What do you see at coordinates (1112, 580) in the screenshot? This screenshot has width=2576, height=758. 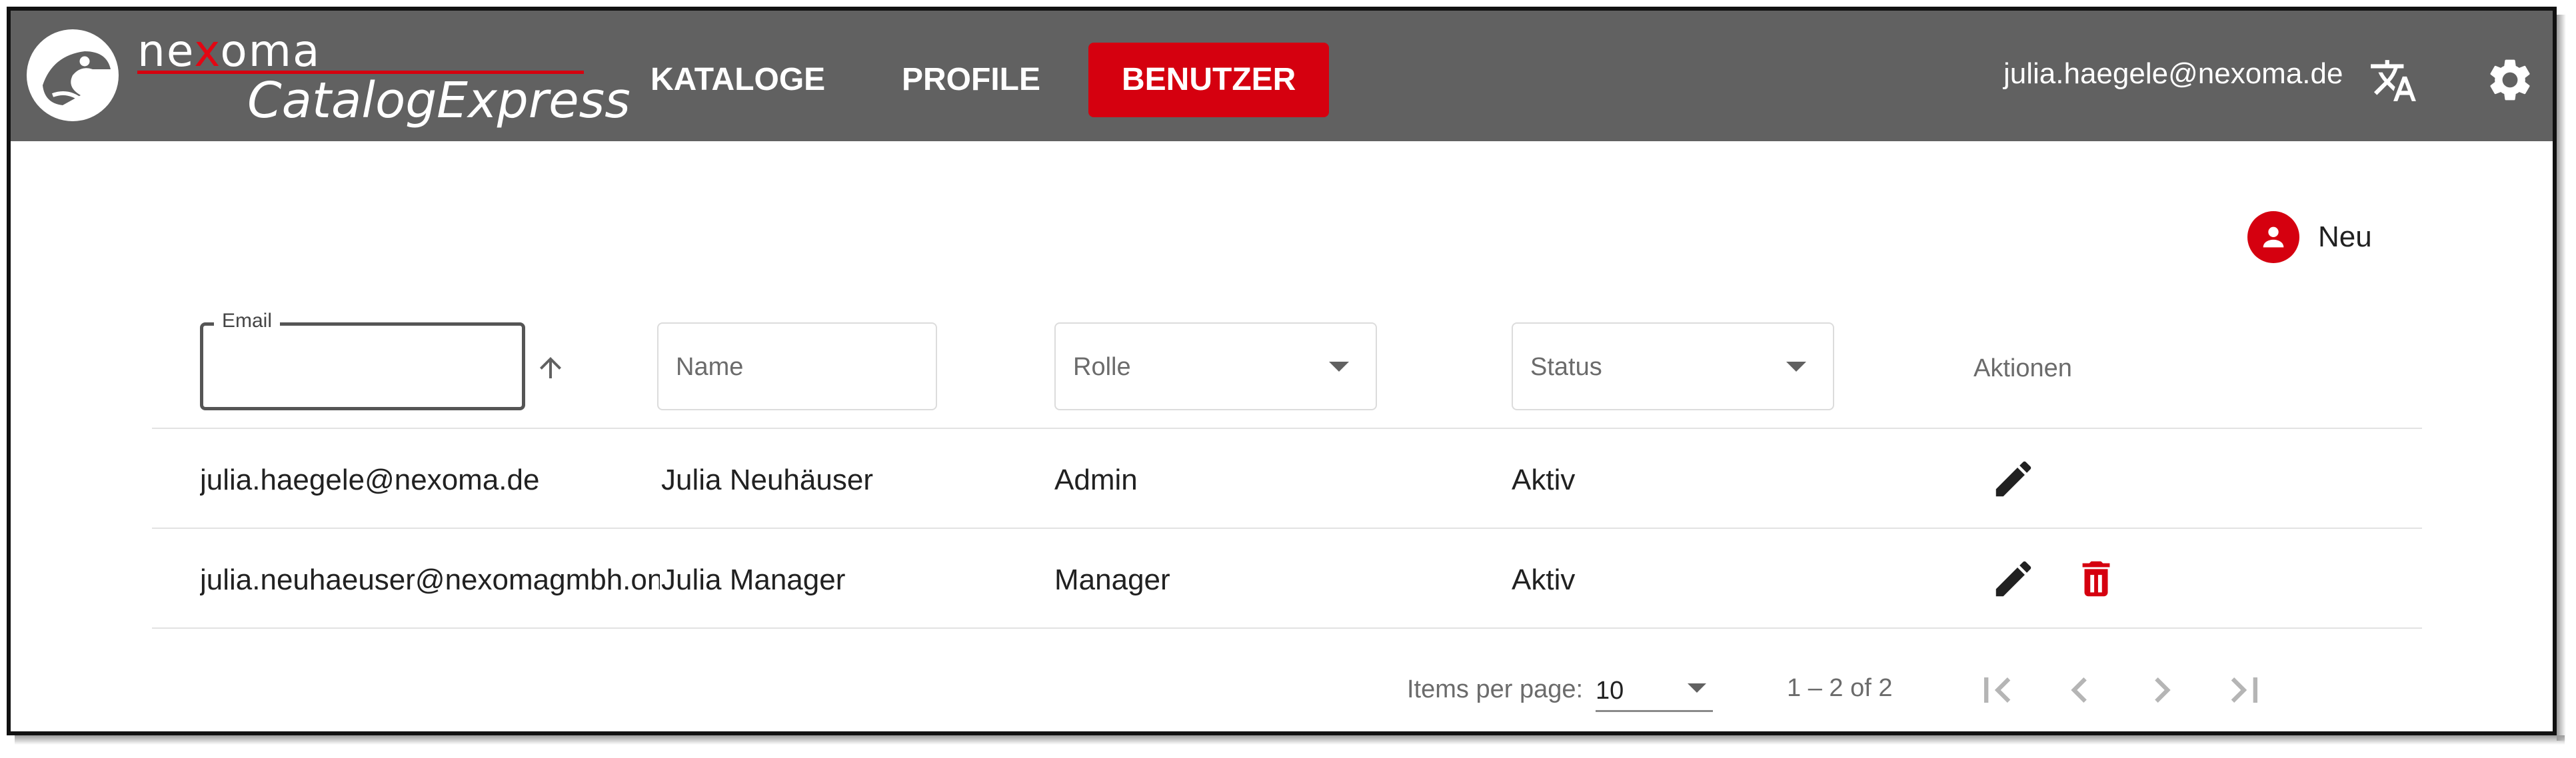 I see `cell-rolle: Manager` at bounding box center [1112, 580].